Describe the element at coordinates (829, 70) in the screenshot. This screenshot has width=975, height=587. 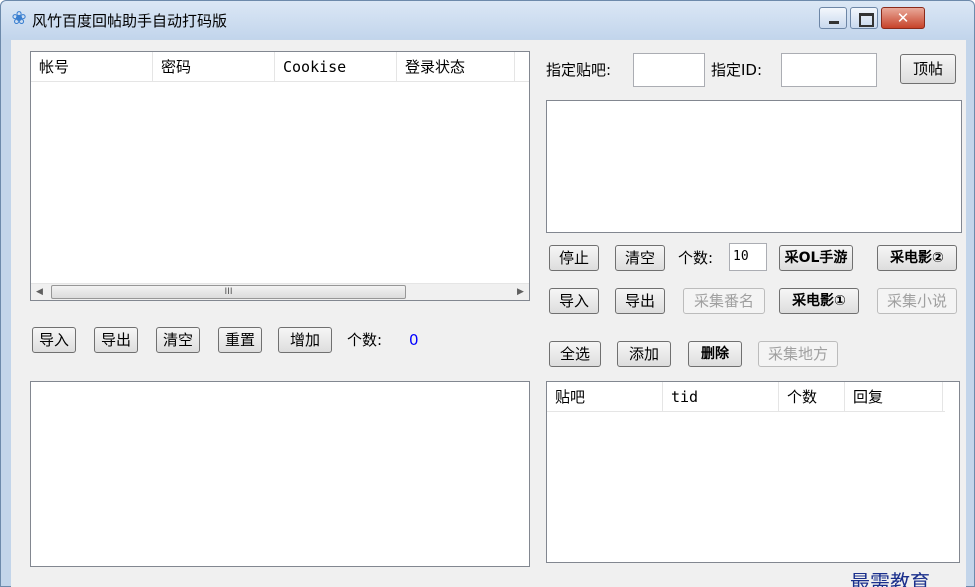
I see `target-id-input` at that location.